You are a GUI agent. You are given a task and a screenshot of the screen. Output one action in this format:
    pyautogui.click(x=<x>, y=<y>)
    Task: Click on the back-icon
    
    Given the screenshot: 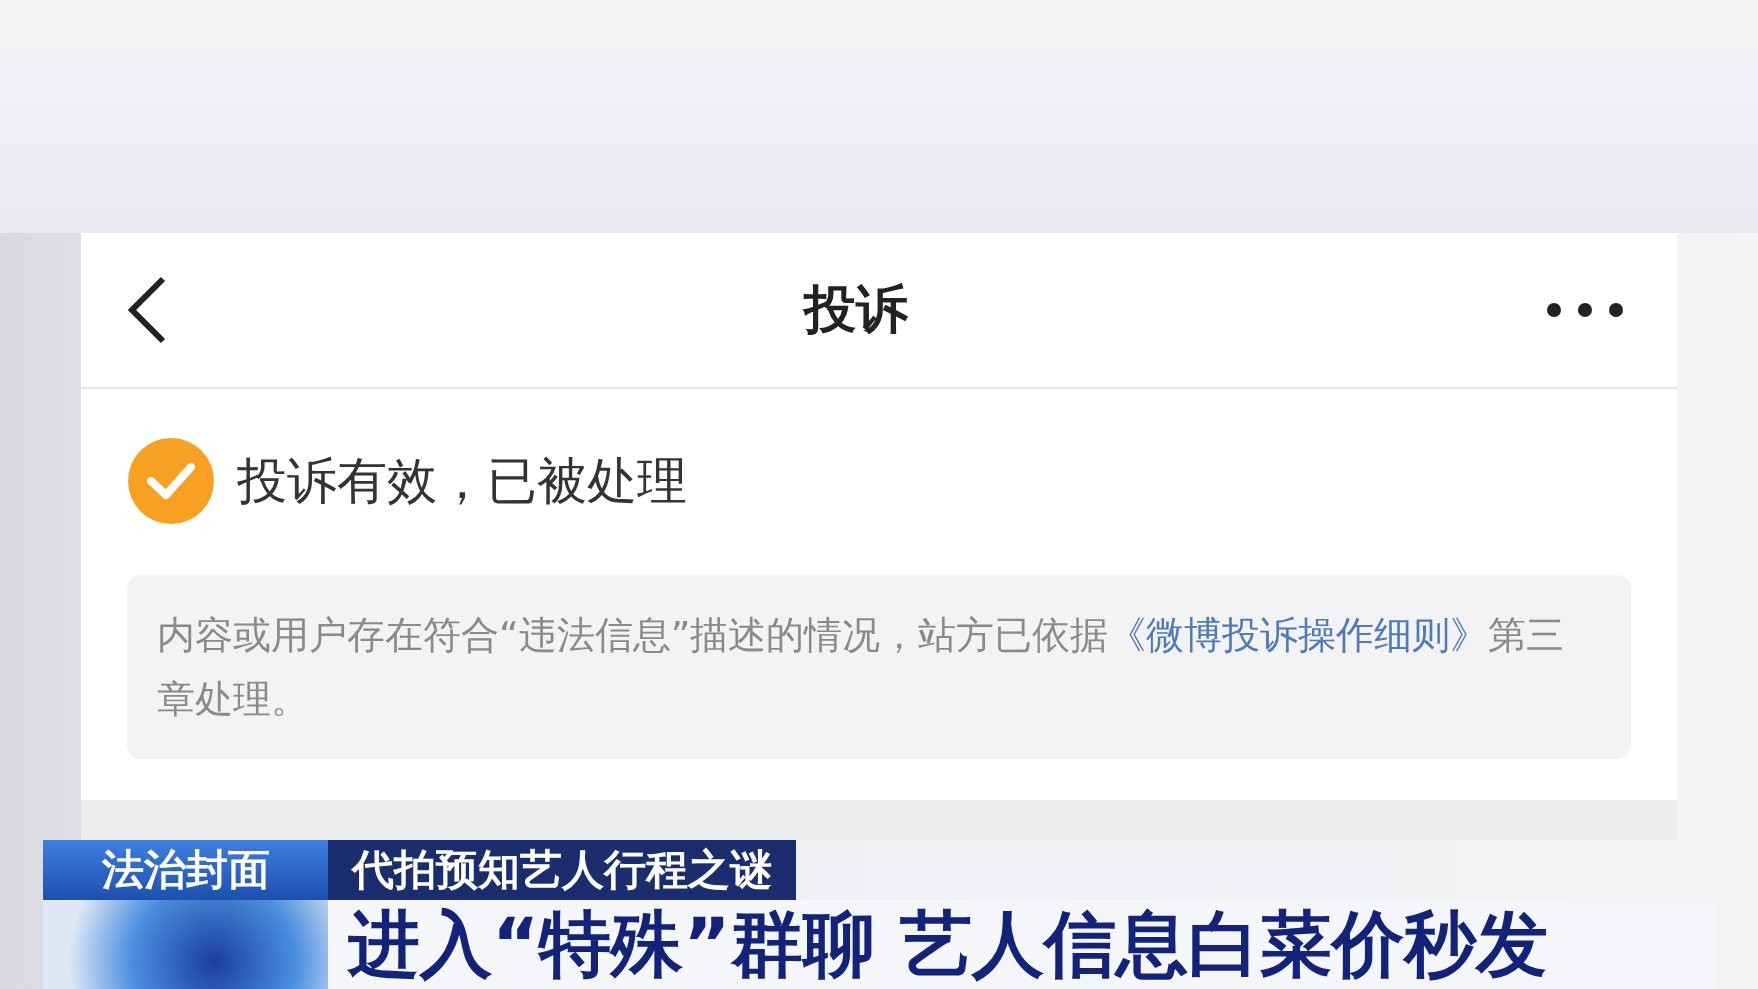 What is the action you would take?
    pyautogui.click(x=147, y=310)
    